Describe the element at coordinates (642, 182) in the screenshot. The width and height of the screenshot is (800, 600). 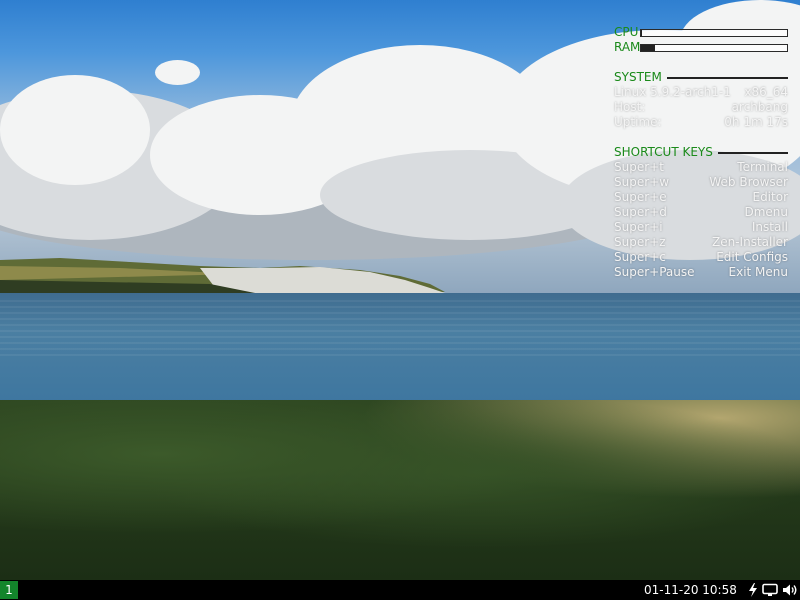
I see `shortcut-key: Super+w` at that location.